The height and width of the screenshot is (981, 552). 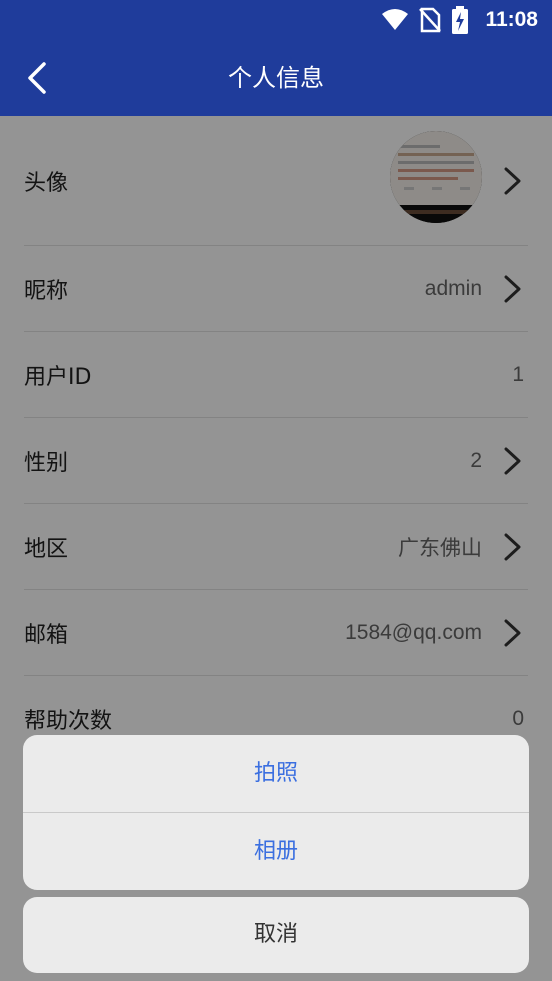 I want to click on album-option: 相册, so click(x=276, y=851).